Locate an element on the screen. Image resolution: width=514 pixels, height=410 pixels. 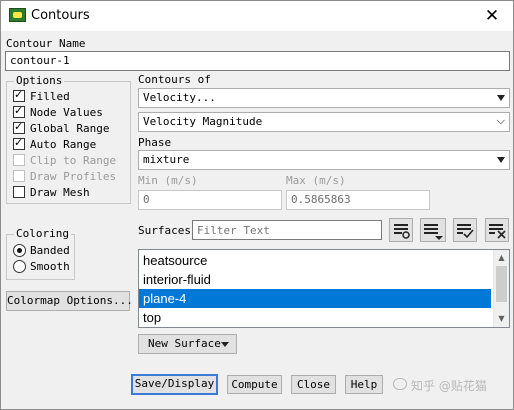
title-bar: Contours ✕ is located at coordinates (257, 16).